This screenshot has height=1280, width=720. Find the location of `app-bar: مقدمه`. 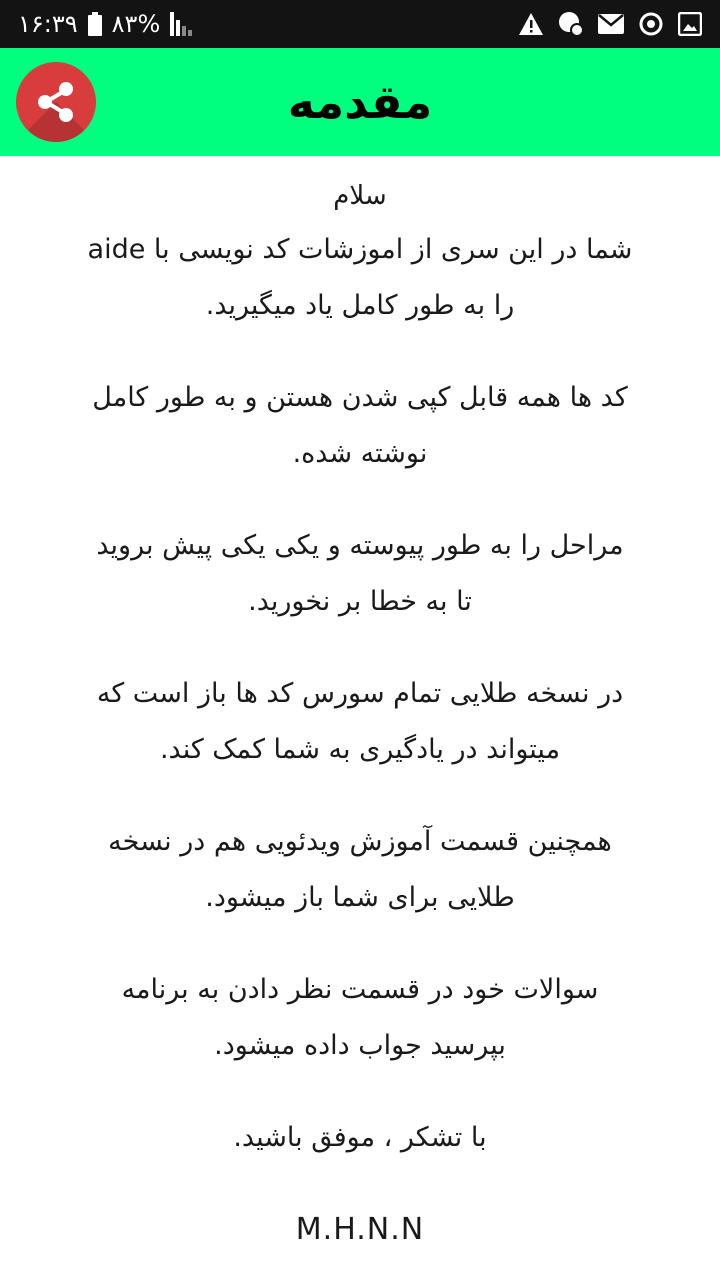

app-bar: مقدمه is located at coordinates (360, 102).